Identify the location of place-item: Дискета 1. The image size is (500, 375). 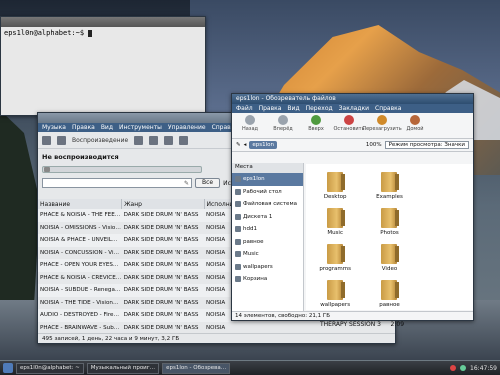
(267, 217).